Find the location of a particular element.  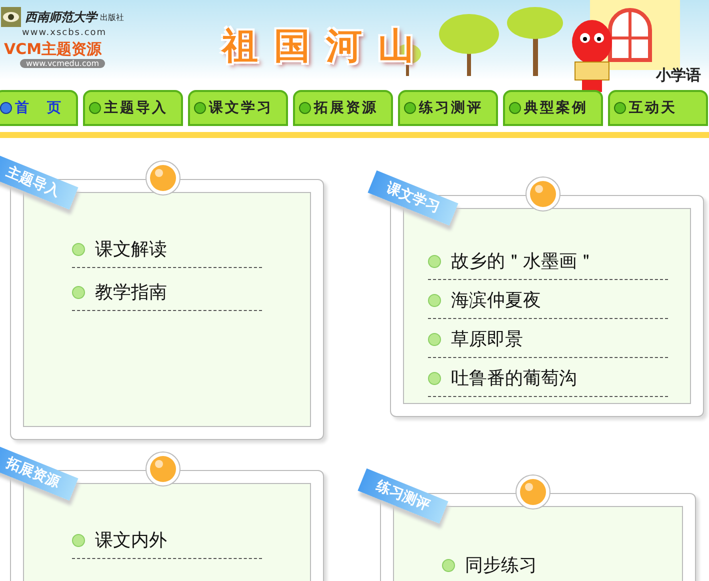

topic-link: 课文内外 is located at coordinates (167, 541).